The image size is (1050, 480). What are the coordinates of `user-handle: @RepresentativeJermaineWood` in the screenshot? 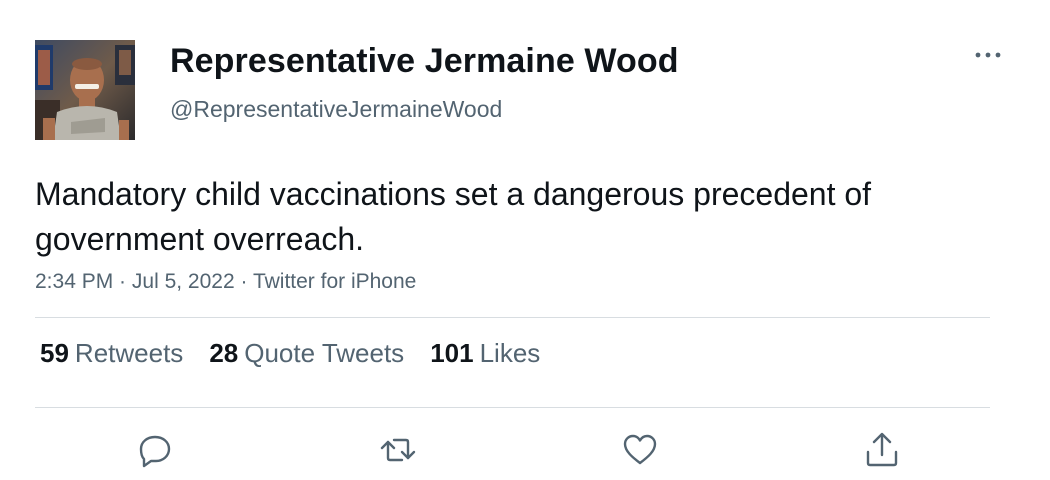 It's located at (336, 109).